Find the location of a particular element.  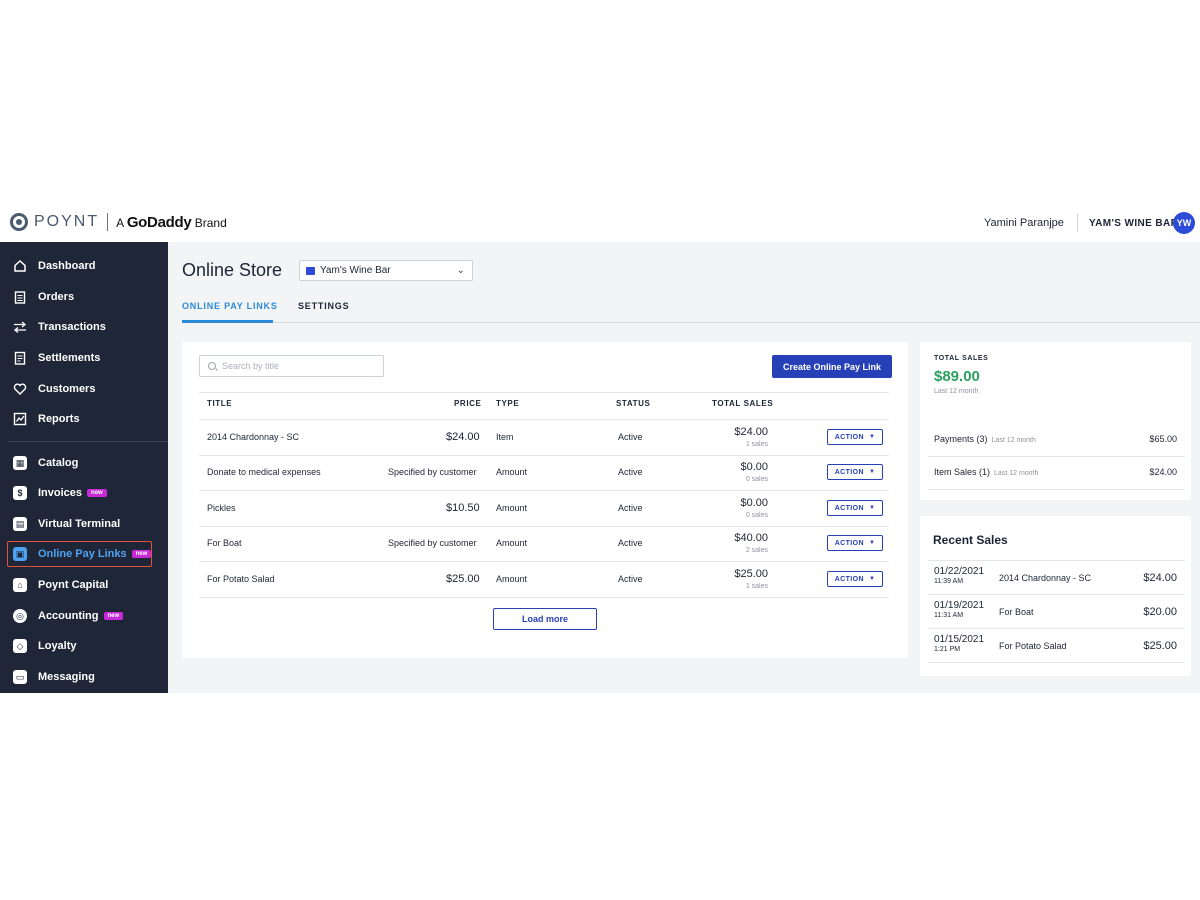

store-select-value: Yam's Wine Bar is located at coordinates (355, 270).